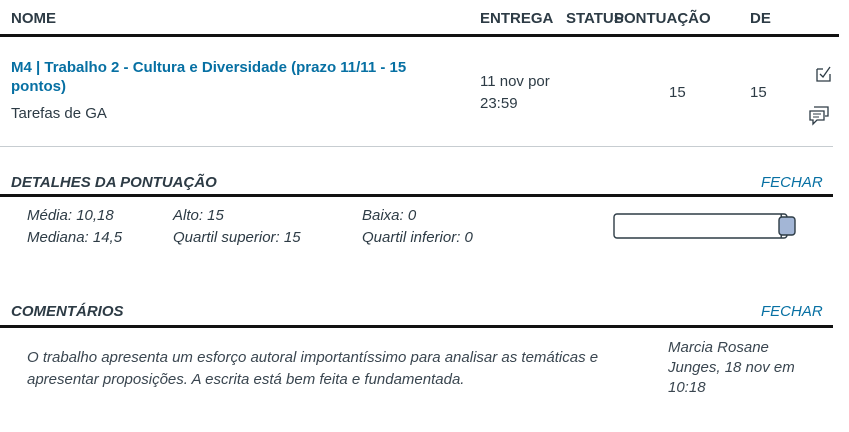  What do you see at coordinates (417, 237) in the screenshot?
I see `stat-lower-quartile: Quartil inferior: 0` at bounding box center [417, 237].